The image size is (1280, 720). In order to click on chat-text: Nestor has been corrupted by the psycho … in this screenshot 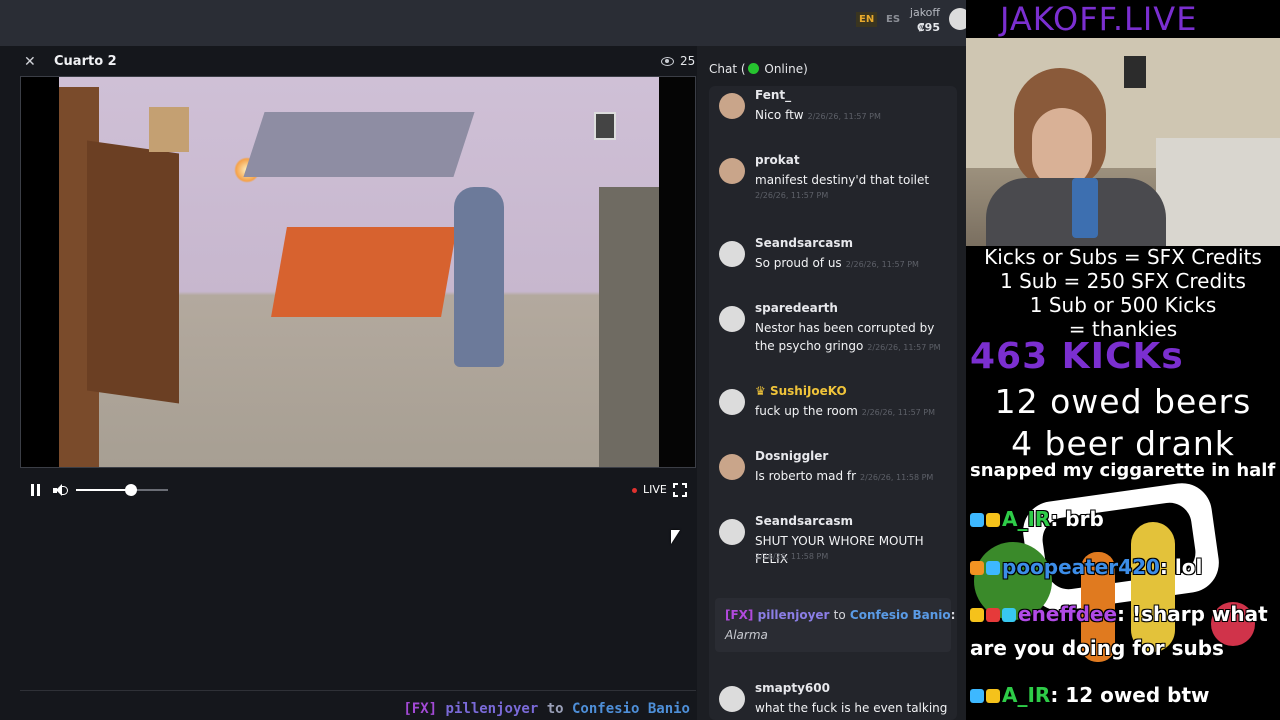, I will do `click(853, 338)`.